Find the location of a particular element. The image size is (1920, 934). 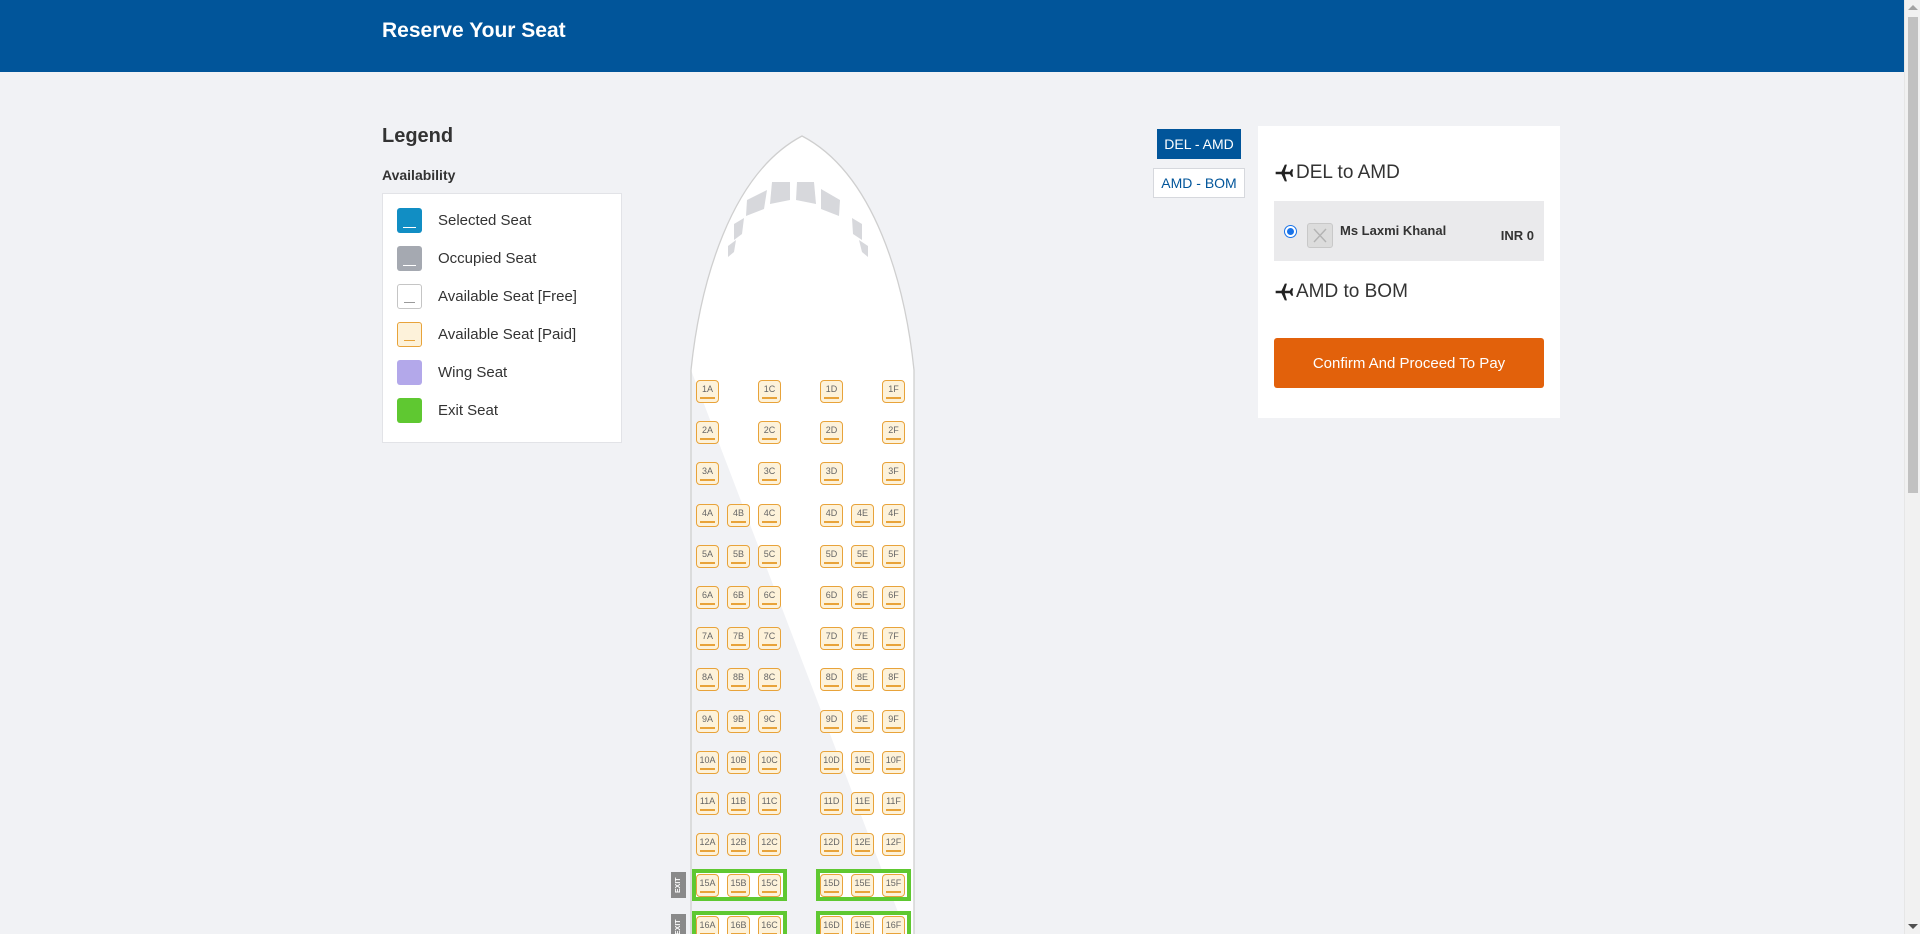

seat-4b: 4B is located at coordinates (738, 515).